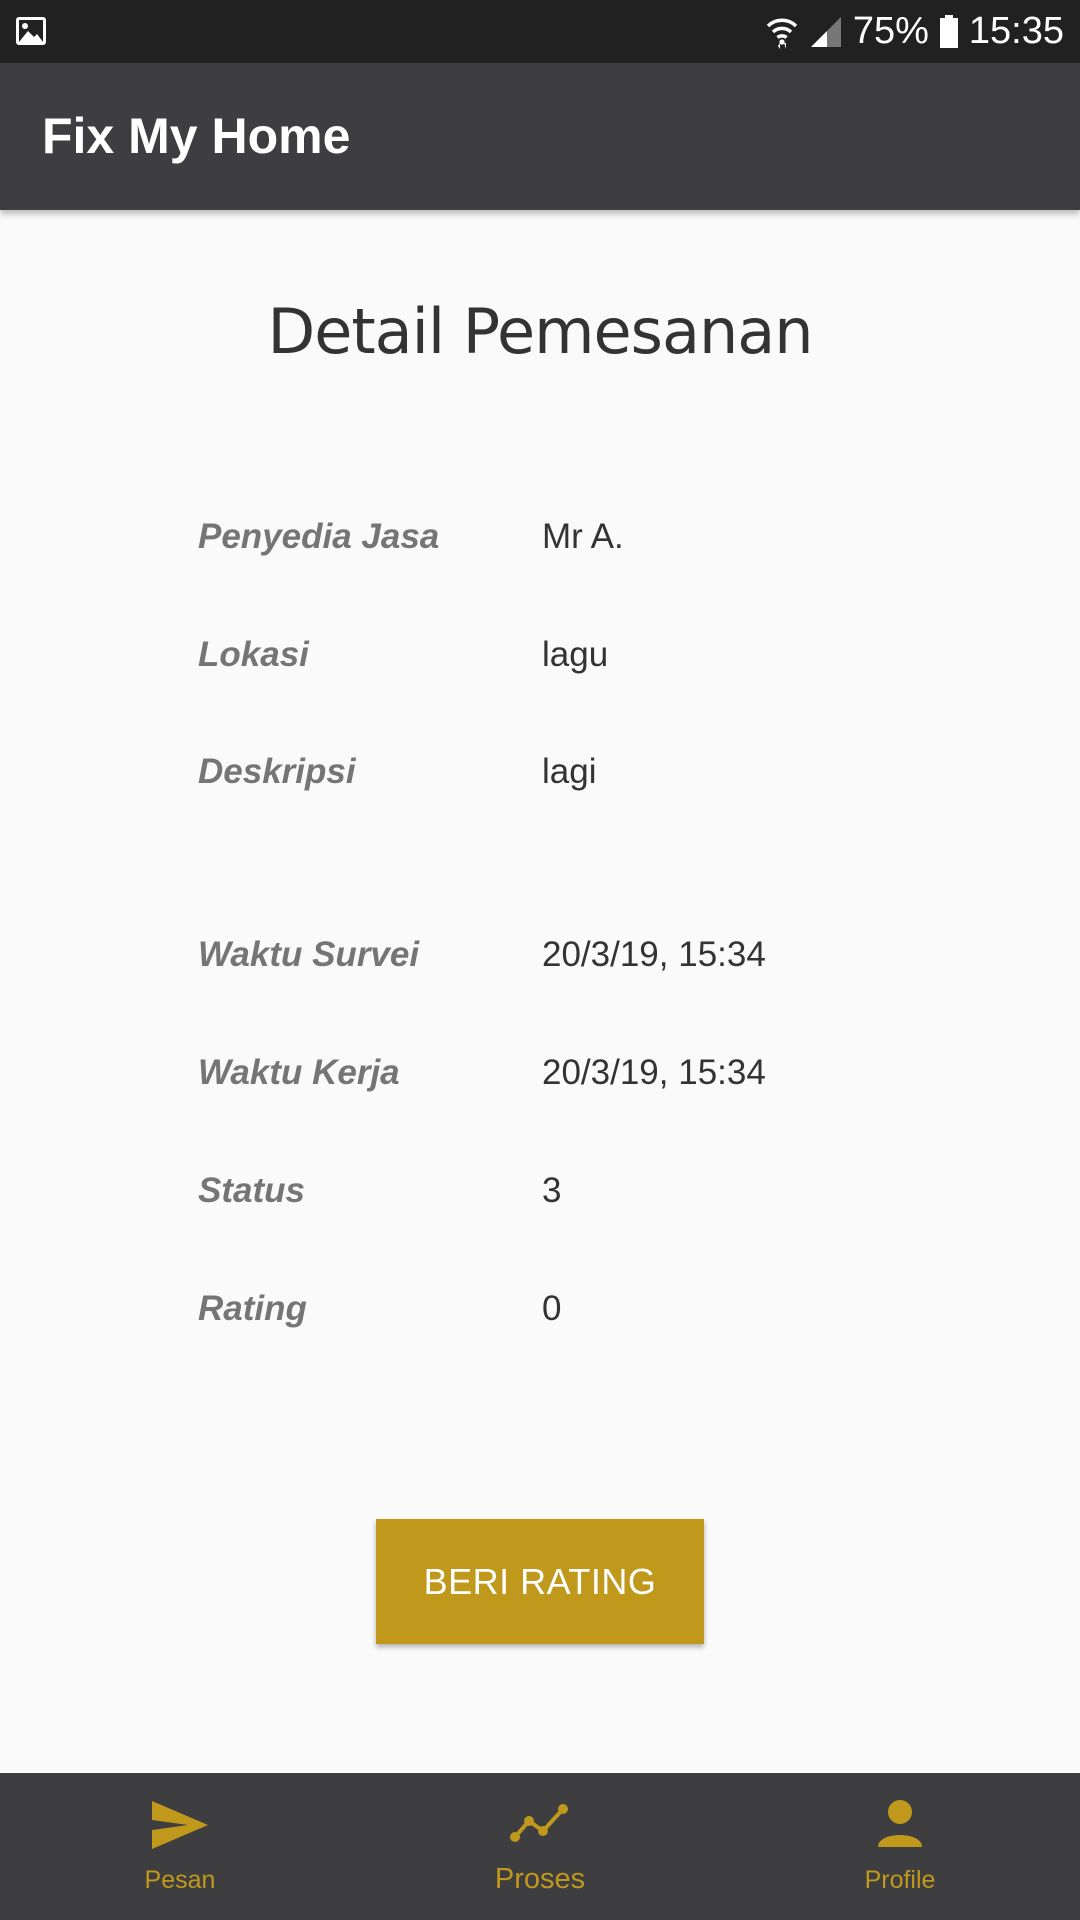  What do you see at coordinates (299, 1072) in the screenshot?
I see `detail-label: Waktu Kerja` at bounding box center [299, 1072].